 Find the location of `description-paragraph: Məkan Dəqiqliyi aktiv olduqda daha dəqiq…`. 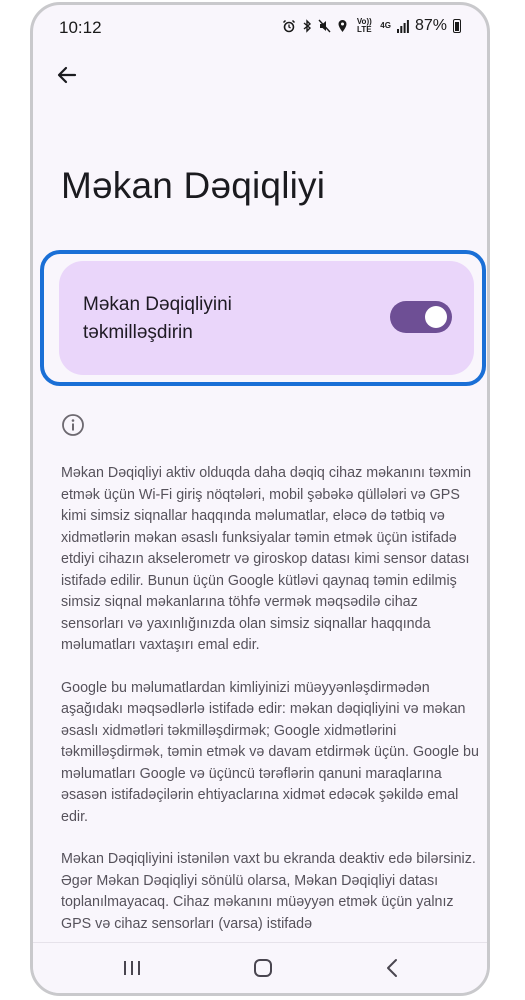

description-paragraph: Məkan Dəqiqliyi aktiv olduqda daha dəqiq… is located at coordinates (266, 559).